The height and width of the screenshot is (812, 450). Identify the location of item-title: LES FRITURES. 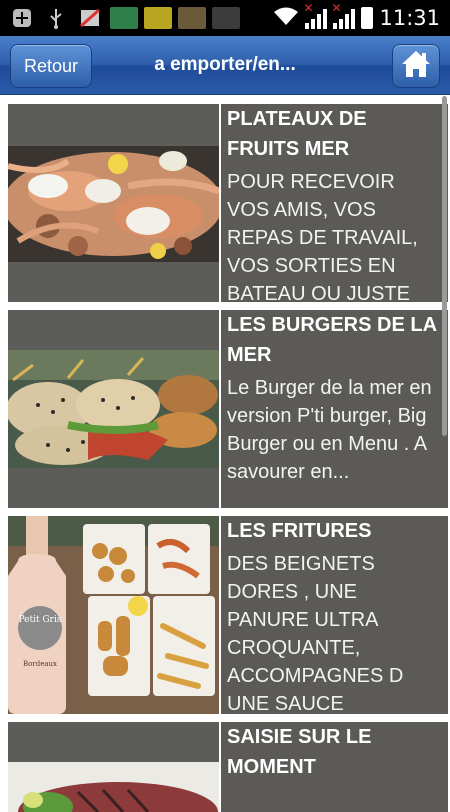
(299, 531).